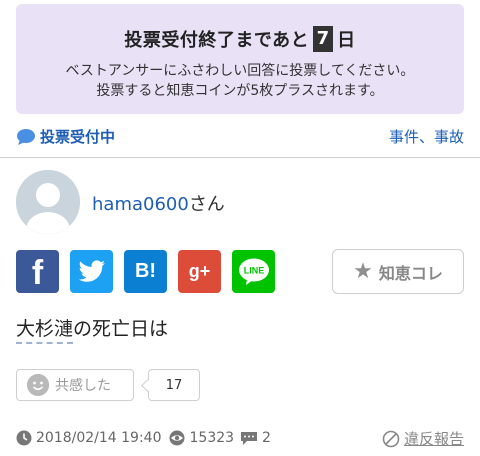 This screenshot has width=480, height=456. I want to click on line-glyph-text: LINE, so click(253, 270).